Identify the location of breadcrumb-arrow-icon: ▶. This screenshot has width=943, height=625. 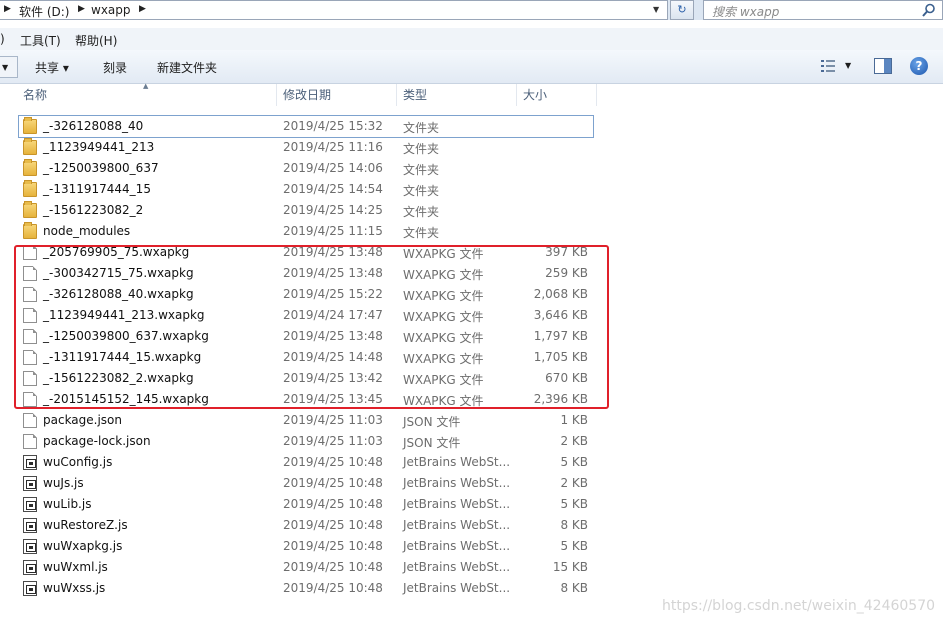
(7, 9).